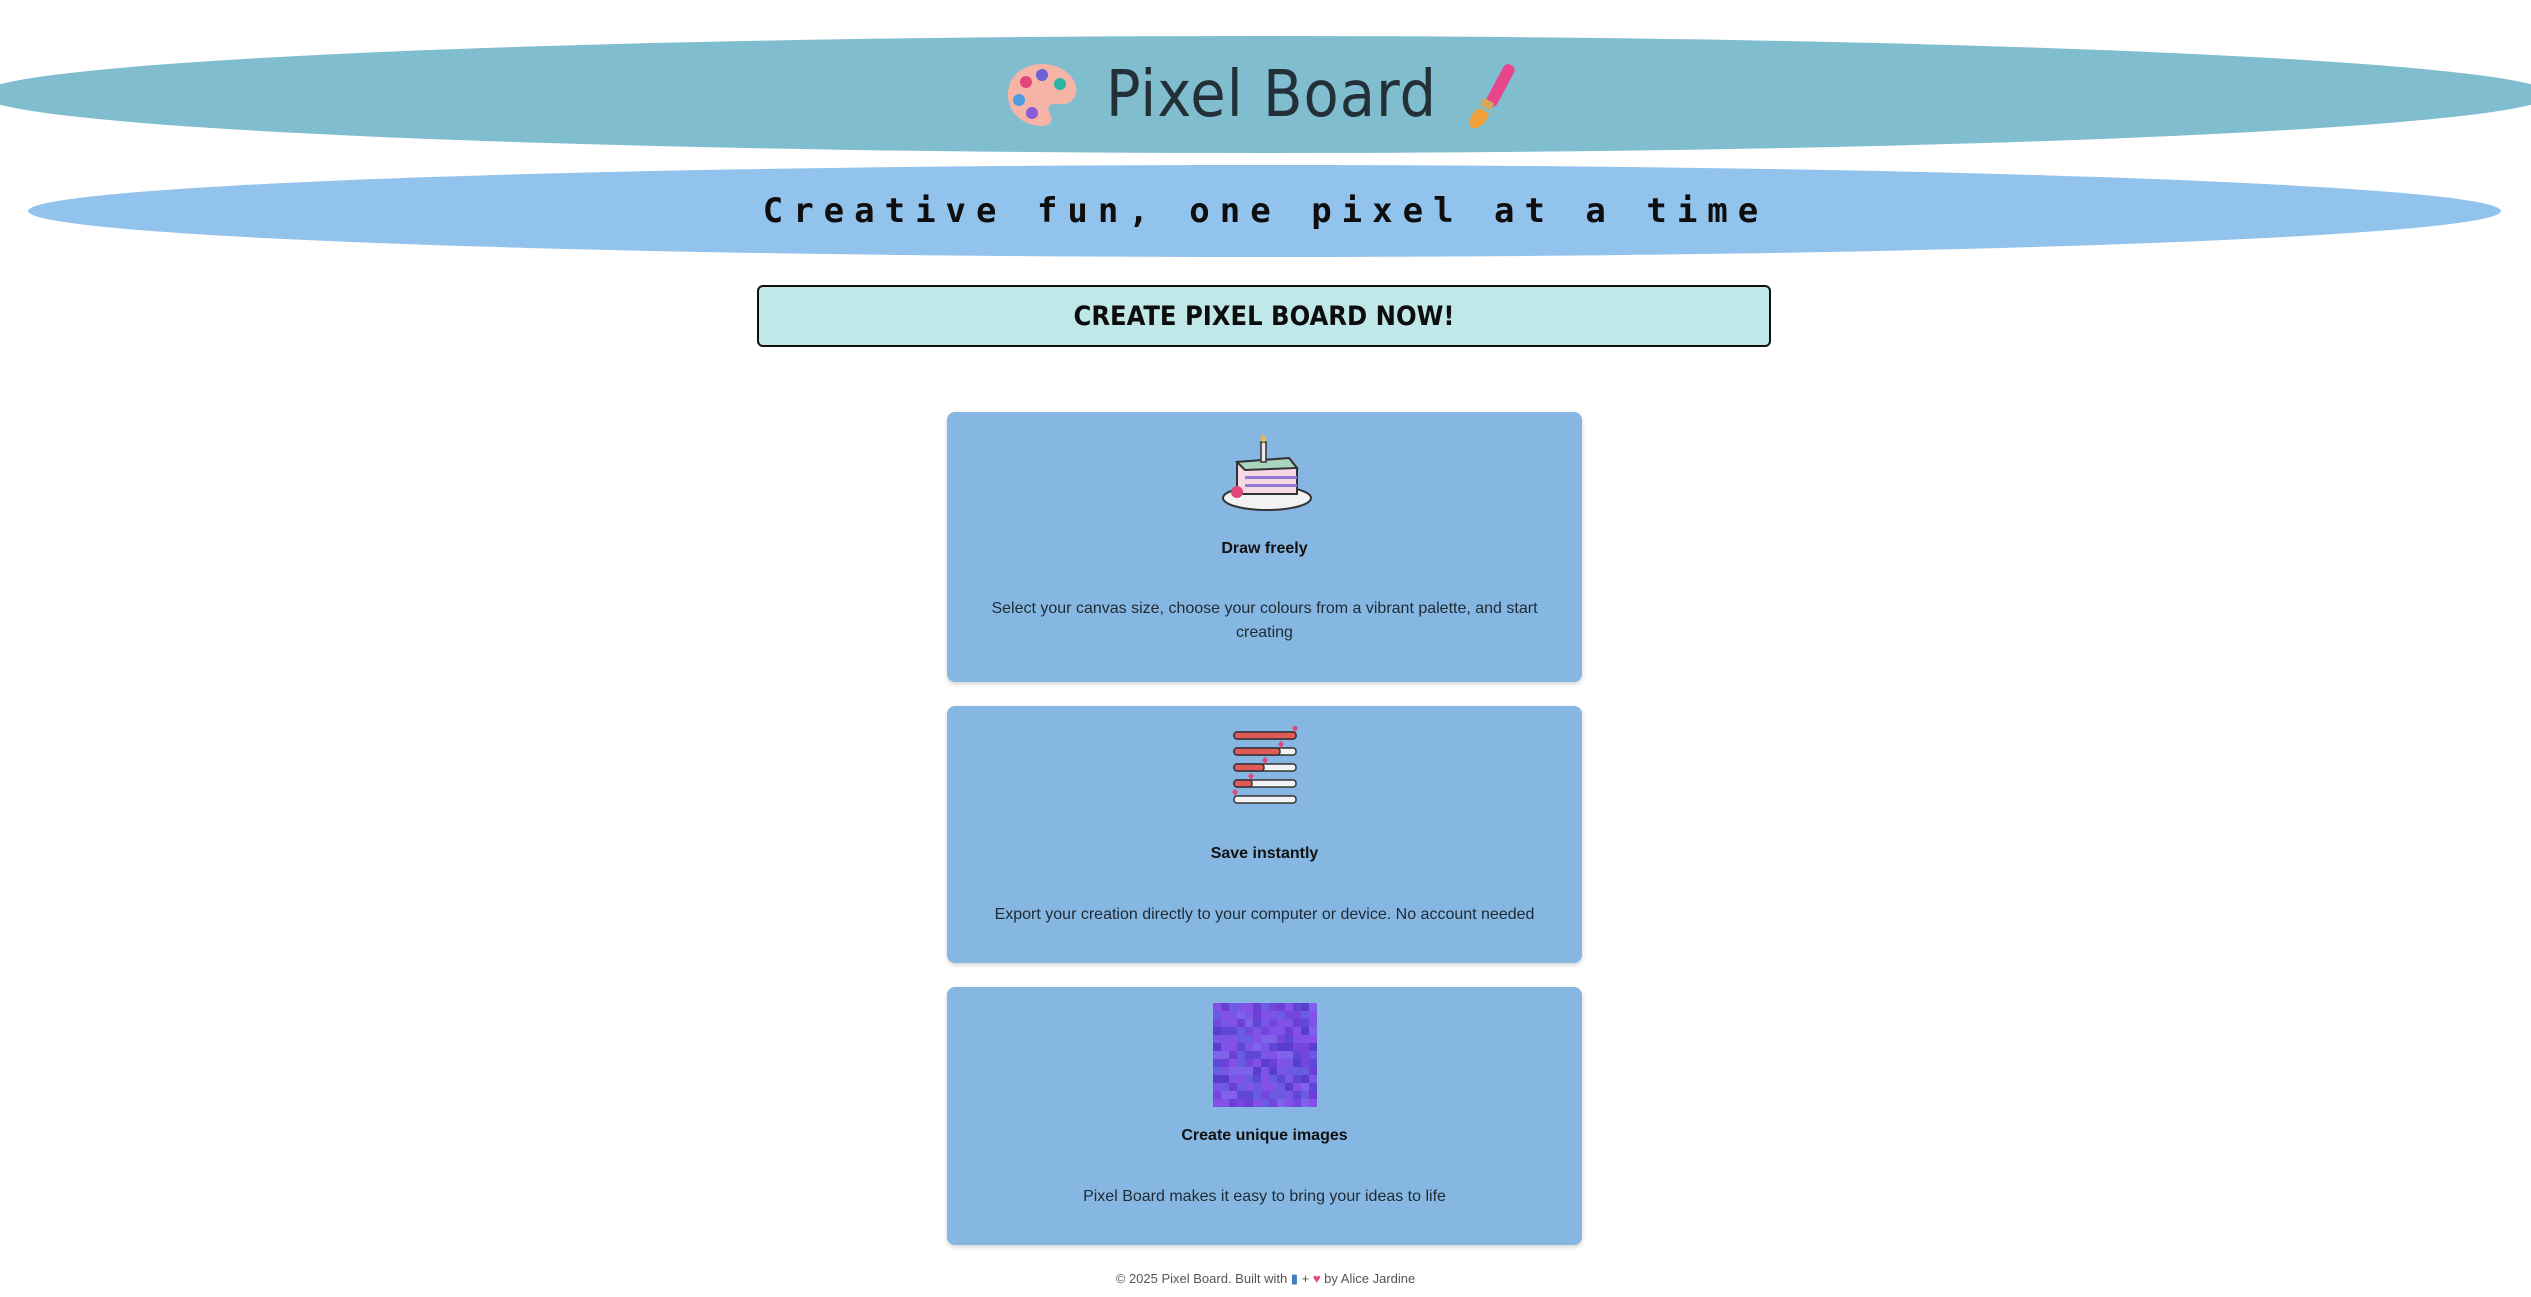 Image resolution: width=2531 pixels, height=1297 pixels. What do you see at coordinates (1294, 1278) in the screenshot?
I see `book-icon: ▮` at bounding box center [1294, 1278].